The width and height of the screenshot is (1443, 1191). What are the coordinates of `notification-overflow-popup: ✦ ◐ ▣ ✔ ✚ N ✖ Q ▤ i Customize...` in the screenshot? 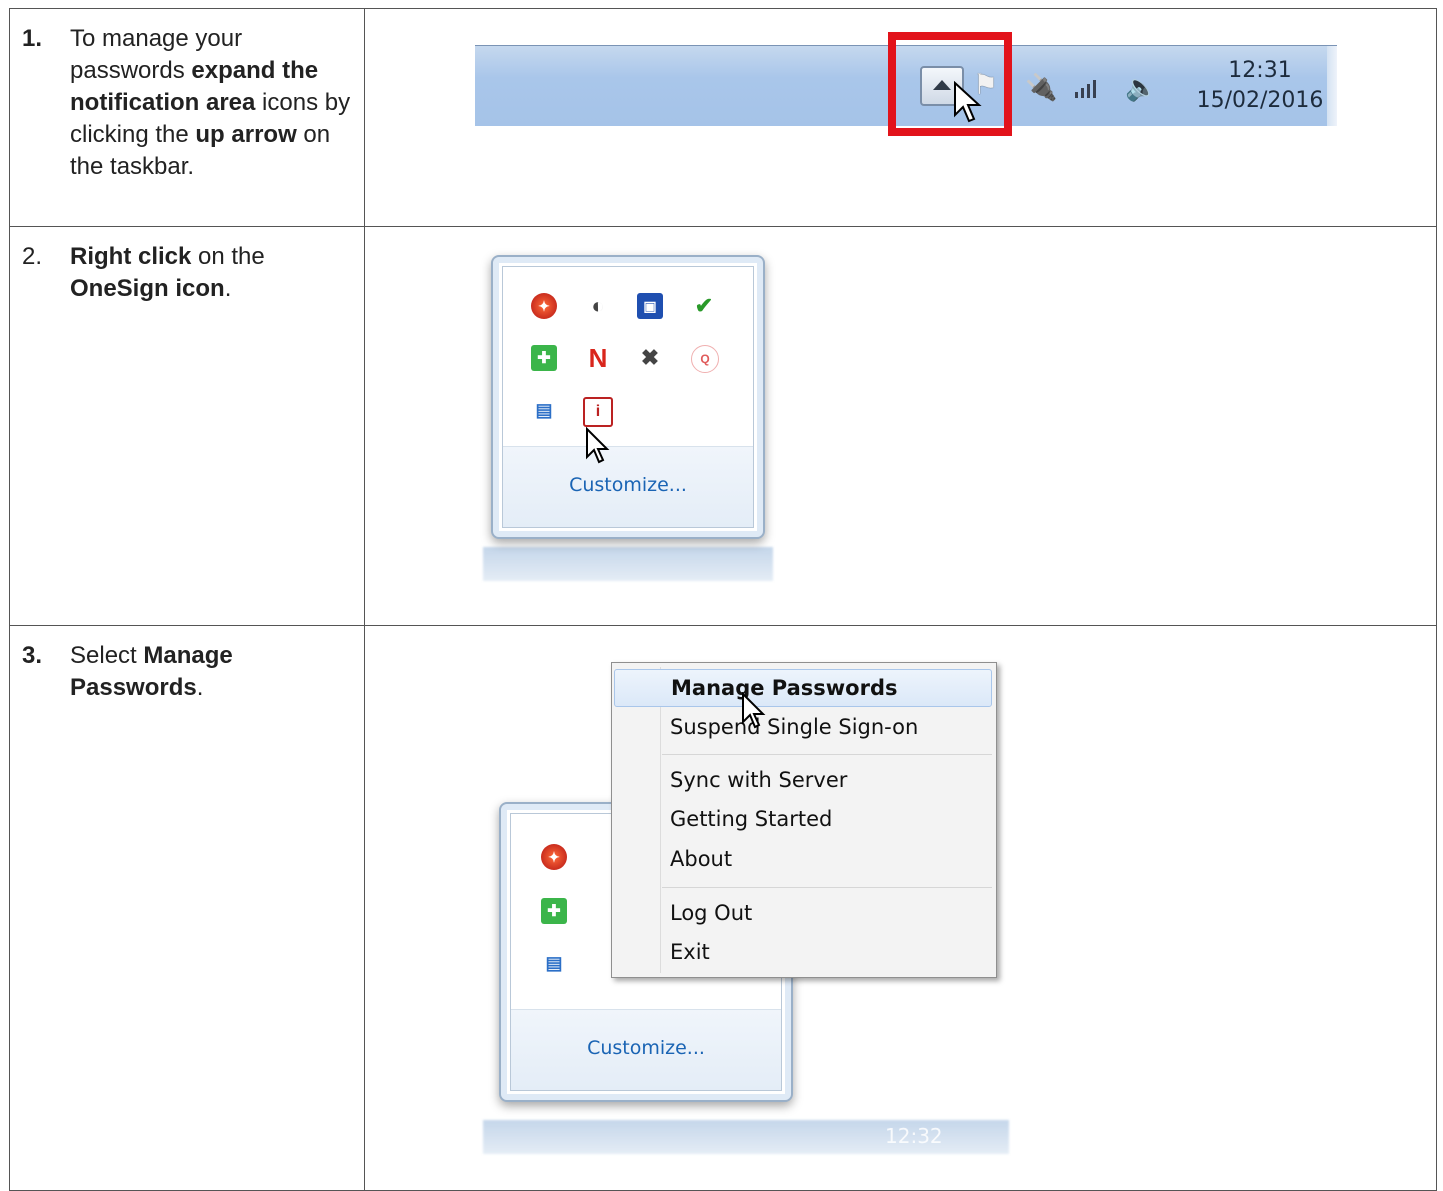 It's located at (628, 397).